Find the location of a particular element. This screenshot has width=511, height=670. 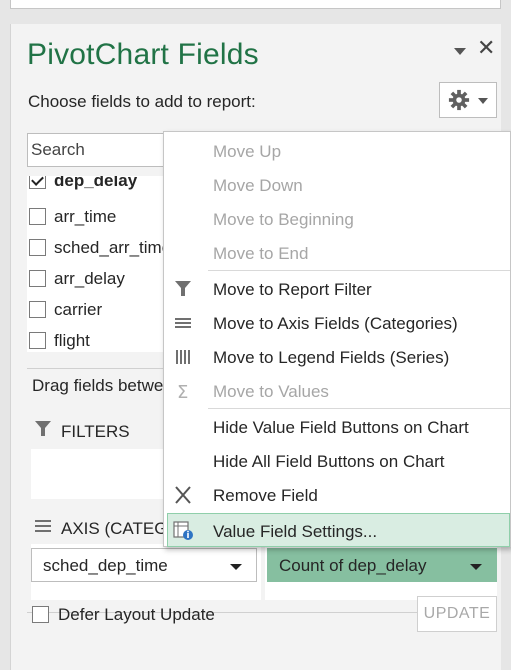

list-item-dep-delay: dep_delay is located at coordinates (102, 186).